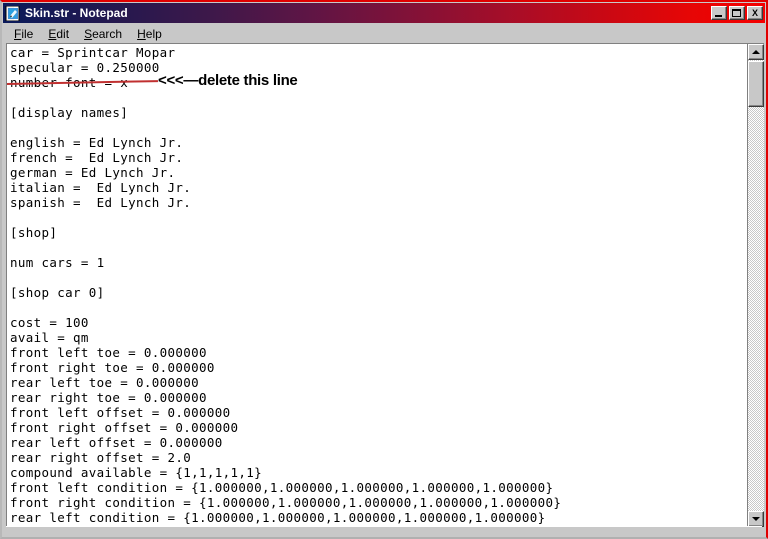  Describe the element at coordinates (124, 427) in the screenshot. I see `text-line: front right offset = 0.000000` at that location.